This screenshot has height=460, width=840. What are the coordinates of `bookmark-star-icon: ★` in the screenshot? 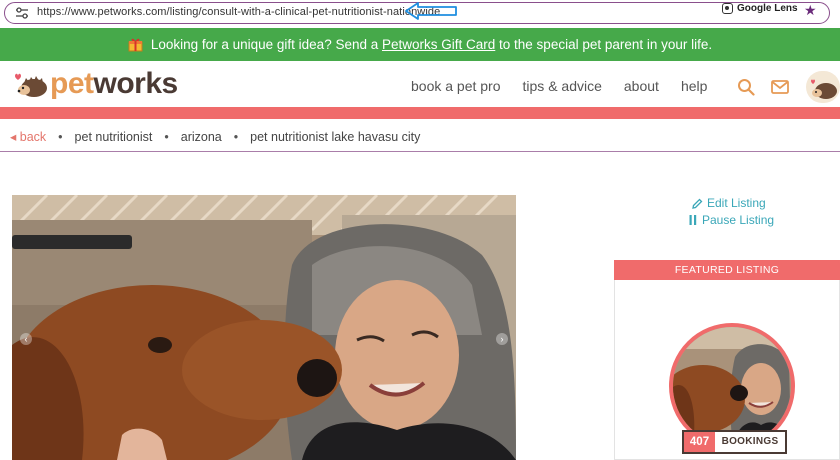 It's located at (810, 10).